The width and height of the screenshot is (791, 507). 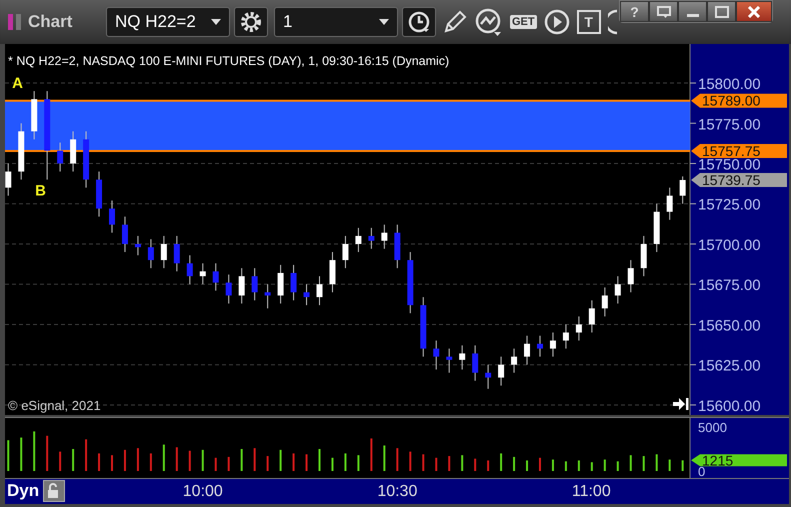 What do you see at coordinates (725, 366) in the screenshot?
I see `axis-label: 15625.00` at bounding box center [725, 366].